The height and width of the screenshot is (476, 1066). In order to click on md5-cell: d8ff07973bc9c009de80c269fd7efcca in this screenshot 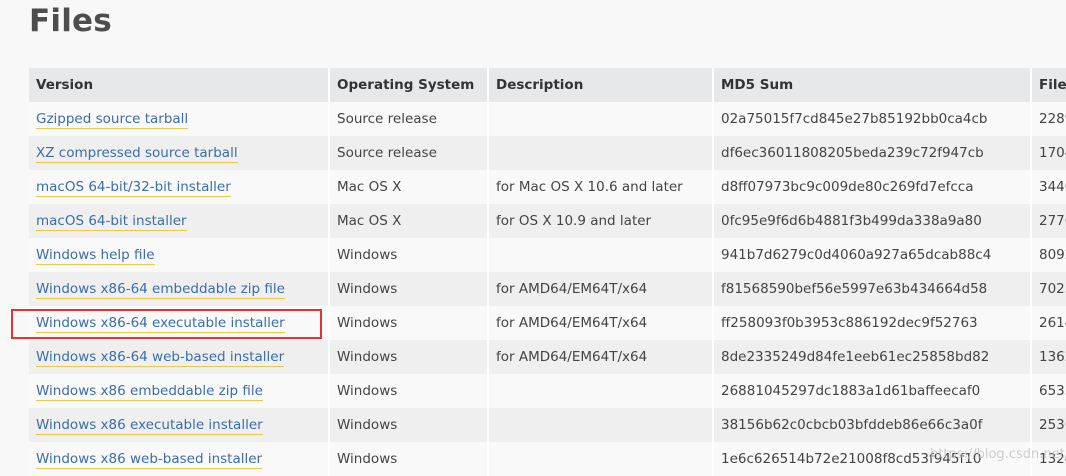, I will do `click(872, 187)`.